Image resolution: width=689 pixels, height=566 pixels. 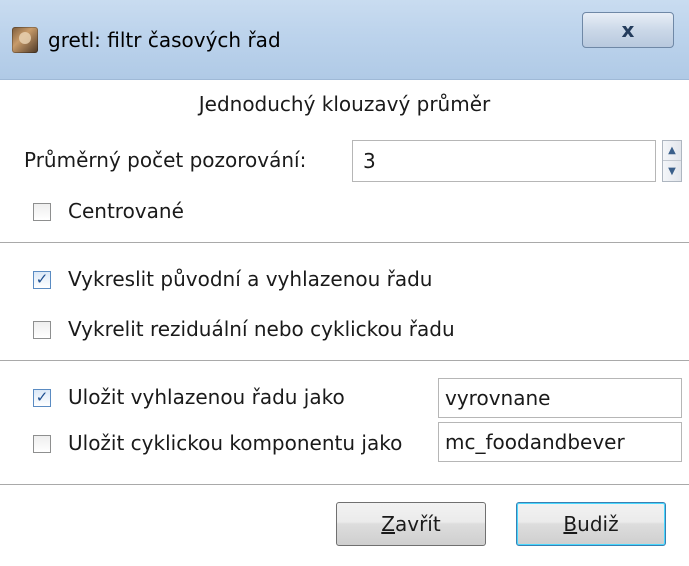 I want to click on plot-residual-checkbox, so click(x=42, y=330).